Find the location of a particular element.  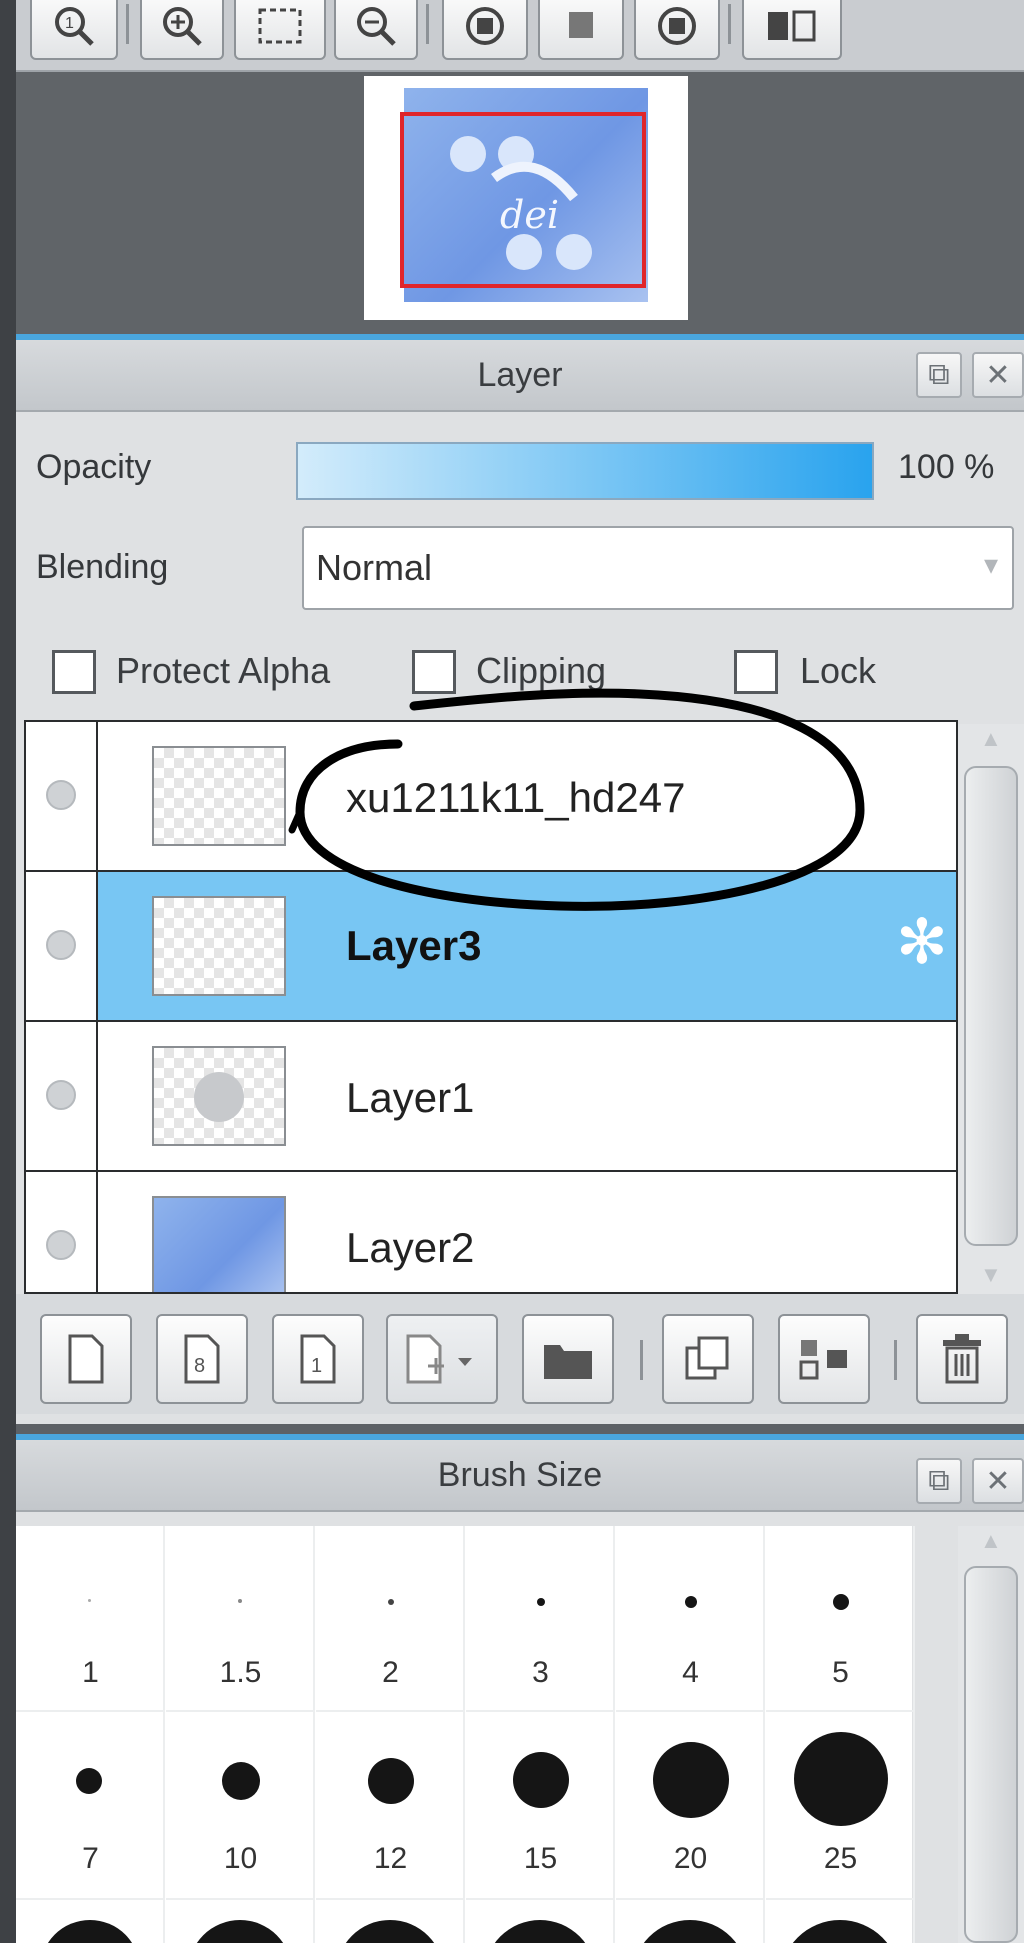

new-page-icon is located at coordinates (86, 1359).